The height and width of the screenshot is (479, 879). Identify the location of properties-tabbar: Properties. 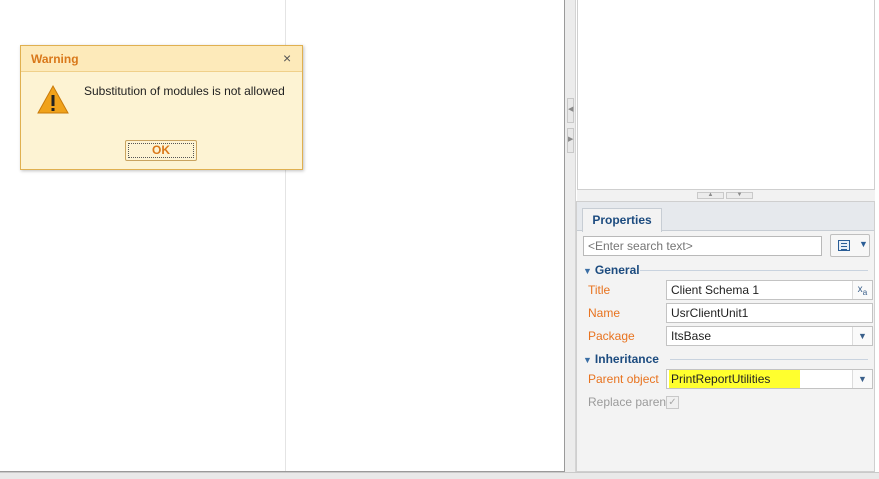
(725, 217).